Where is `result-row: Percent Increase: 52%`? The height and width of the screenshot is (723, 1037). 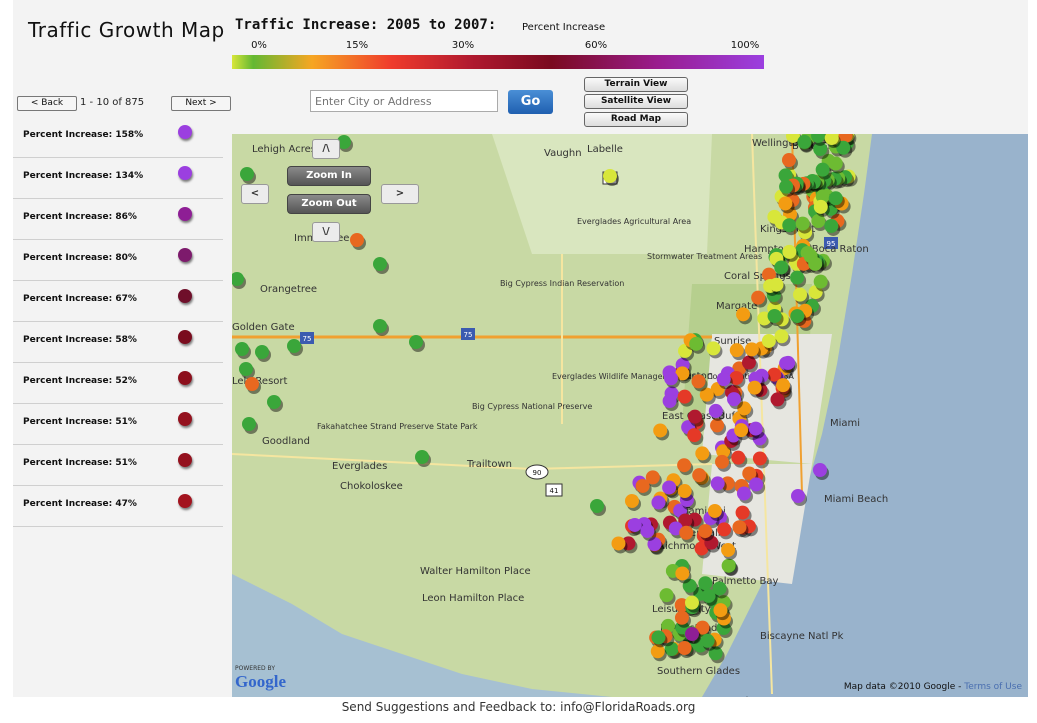
result-row: Percent Increase: 52% is located at coordinates (118, 383).